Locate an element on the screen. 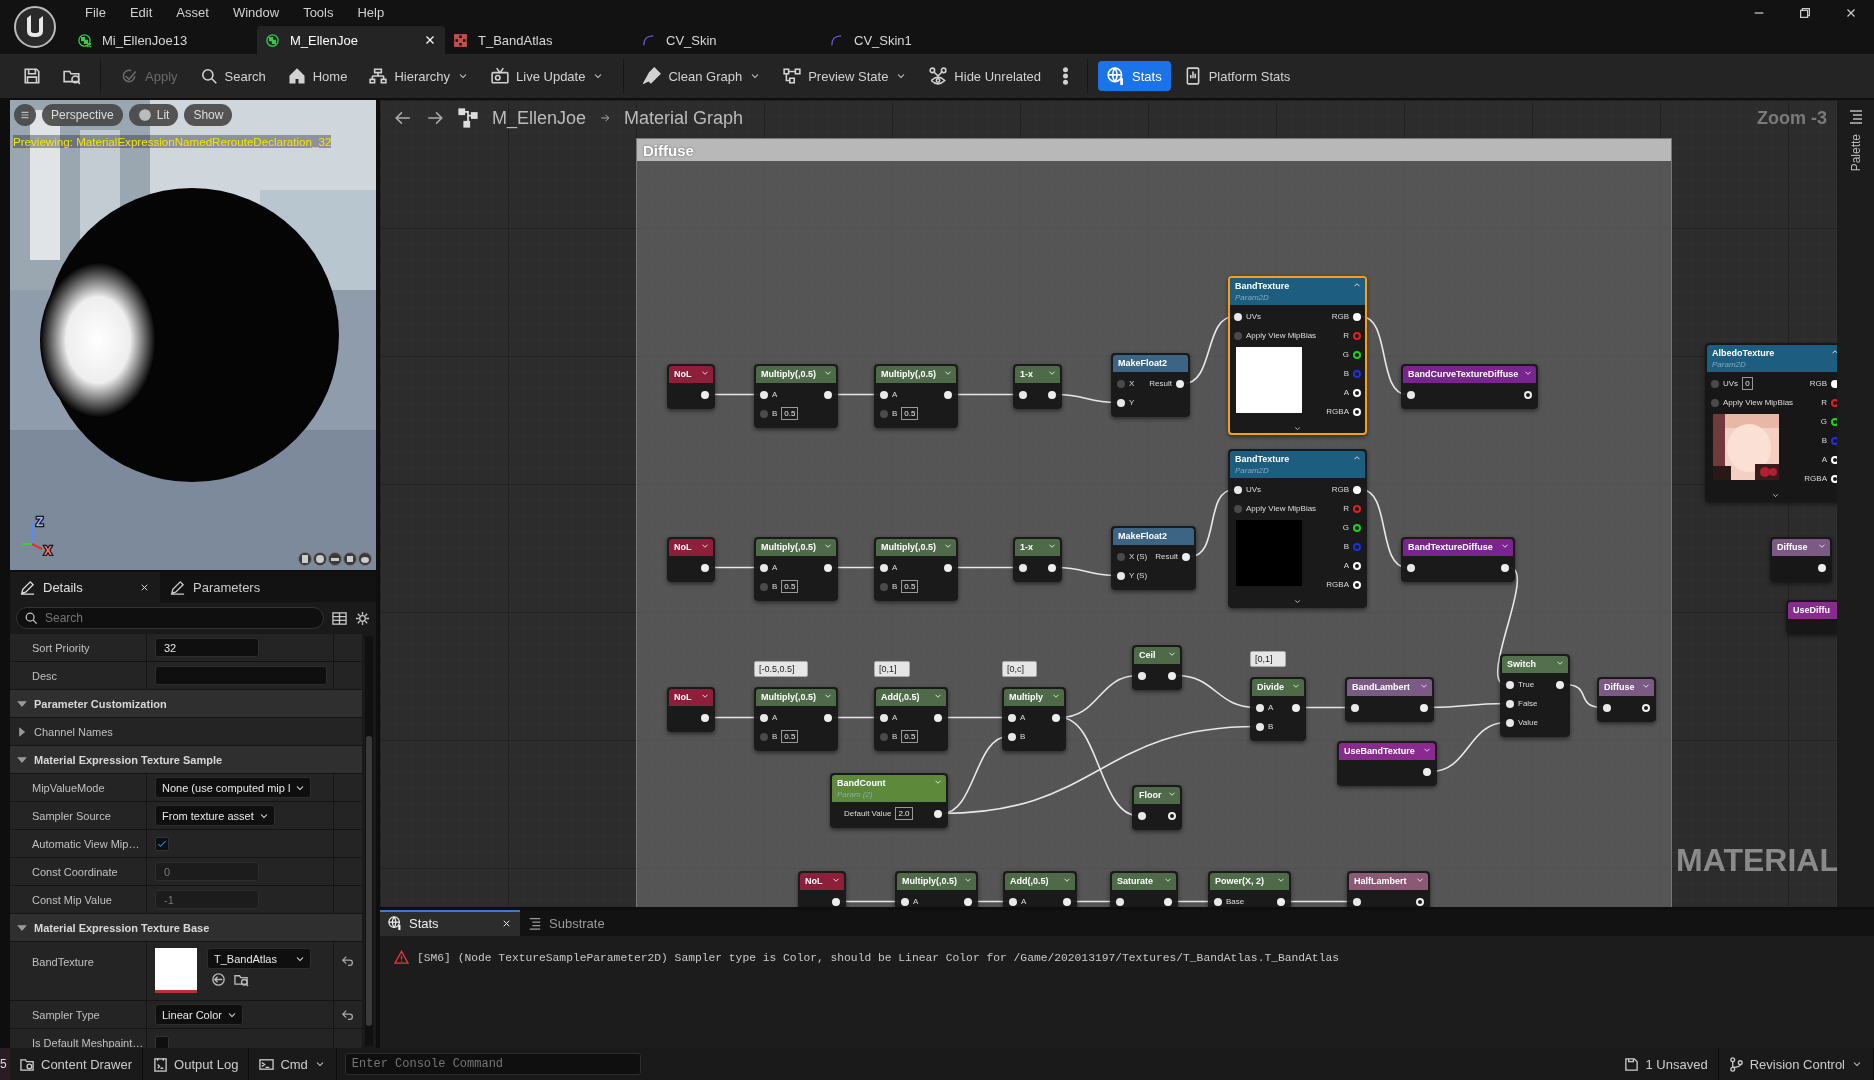 The height and width of the screenshot is (1080, 1874). console-field: Enter Console Command is located at coordinates (492, 1064).